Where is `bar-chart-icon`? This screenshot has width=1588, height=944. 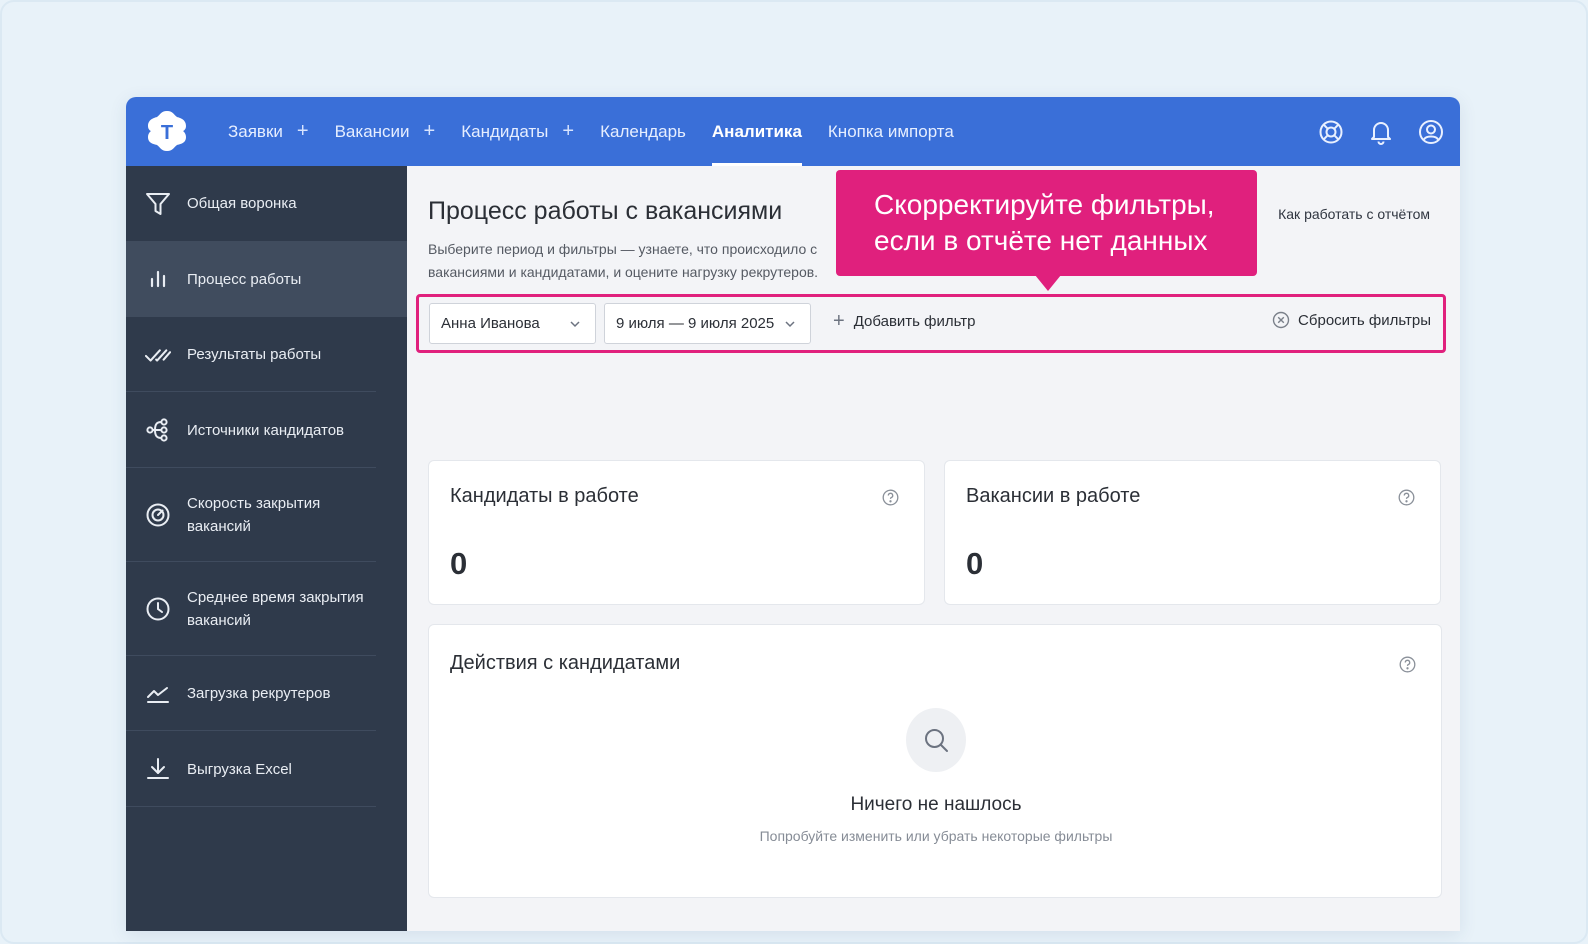
bar-chart-icon is located at coordinates (158, 279).